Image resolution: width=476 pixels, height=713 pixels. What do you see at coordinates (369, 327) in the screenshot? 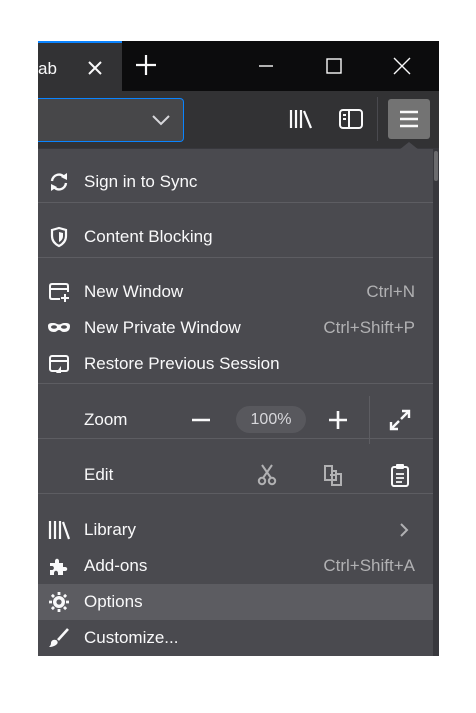
I see `new-private-window-shortcut: Ctrl+Shift+P` at bounding box center [369, 327].